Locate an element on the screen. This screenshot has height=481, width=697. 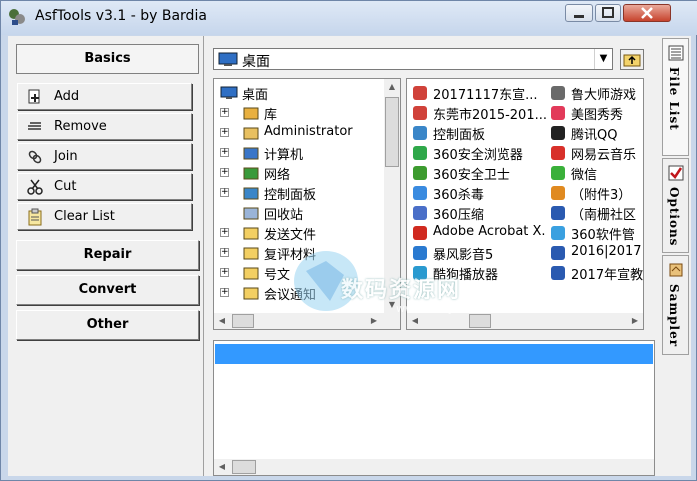
tab-options: Options is located at coordinates (675, 205).